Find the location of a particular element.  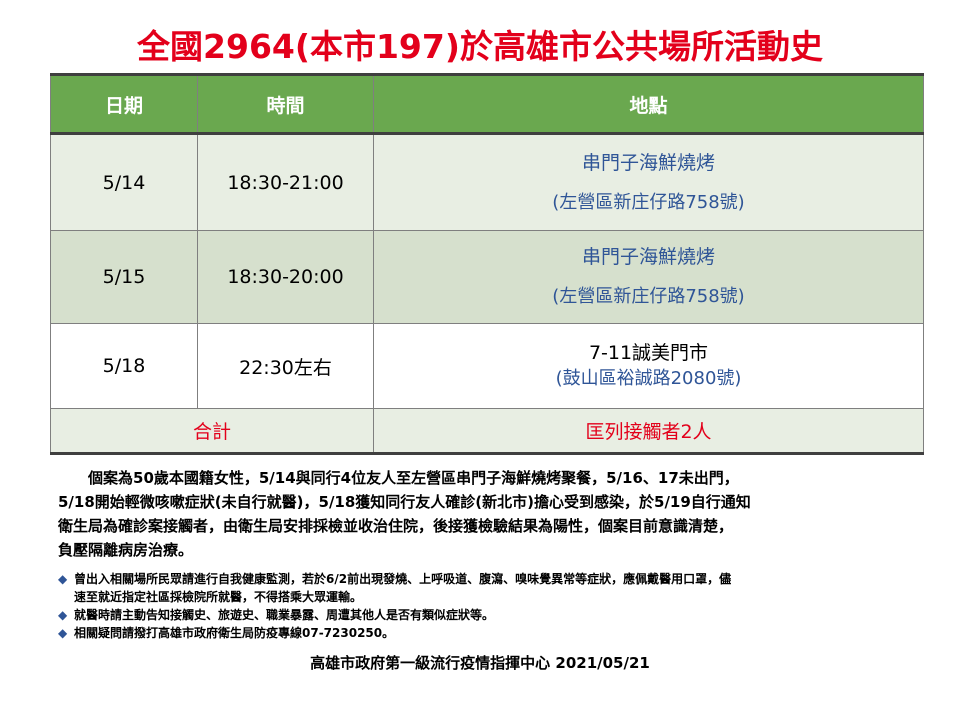

table-row: 5/18 22:30左右 7-11誠美門市 (鼓山區裕誠路2080號) is located at coordinates (487, 366).